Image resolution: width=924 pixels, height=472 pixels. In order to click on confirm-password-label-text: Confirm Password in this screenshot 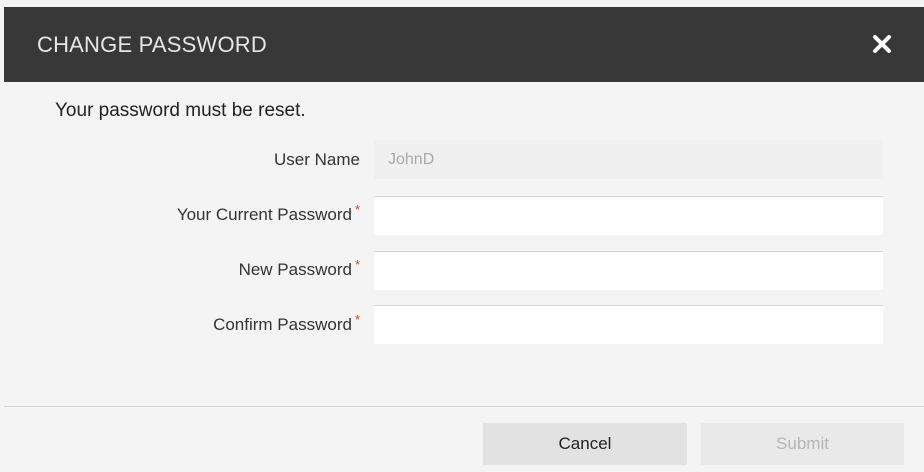, I will do `click(282, 324)`.